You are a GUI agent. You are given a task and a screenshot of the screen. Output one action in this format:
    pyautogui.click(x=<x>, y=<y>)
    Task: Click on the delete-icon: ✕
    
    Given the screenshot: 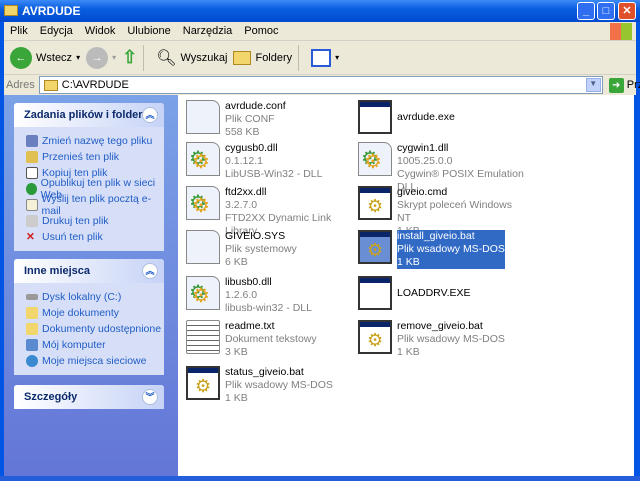 What is the action you would take?
    pyautogui.click(x=30, y=237)
    